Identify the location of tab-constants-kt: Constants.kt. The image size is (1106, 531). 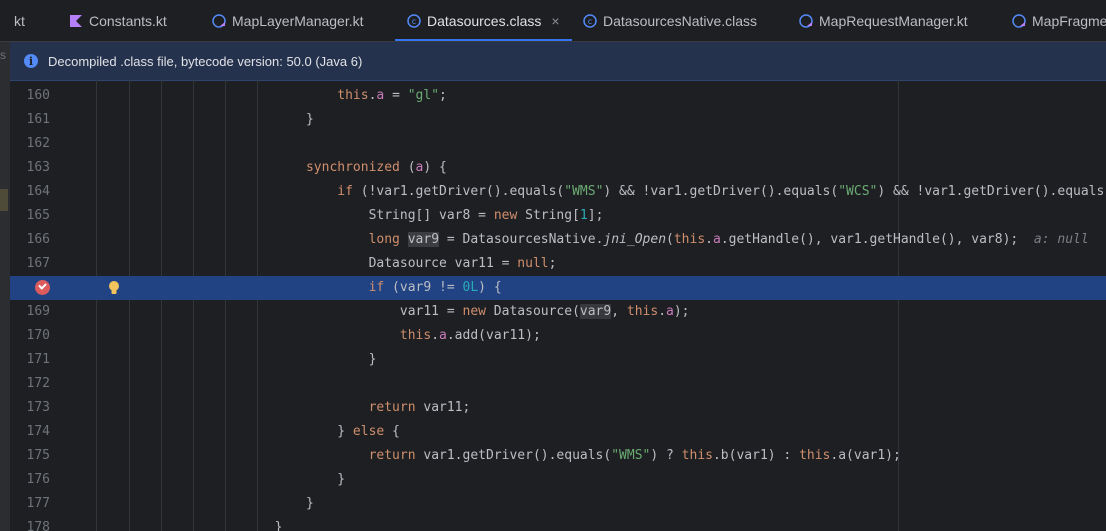
(118, 20).